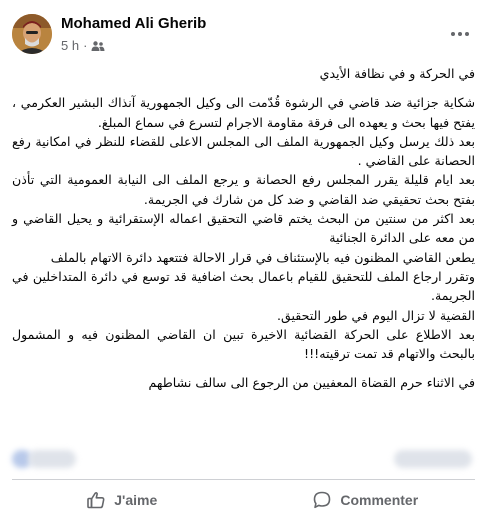 The width and height of the screenshot is (487, 521). I want to click on post-header: Mohamed Ali Gherib 5 h ·, so click(243, 30).